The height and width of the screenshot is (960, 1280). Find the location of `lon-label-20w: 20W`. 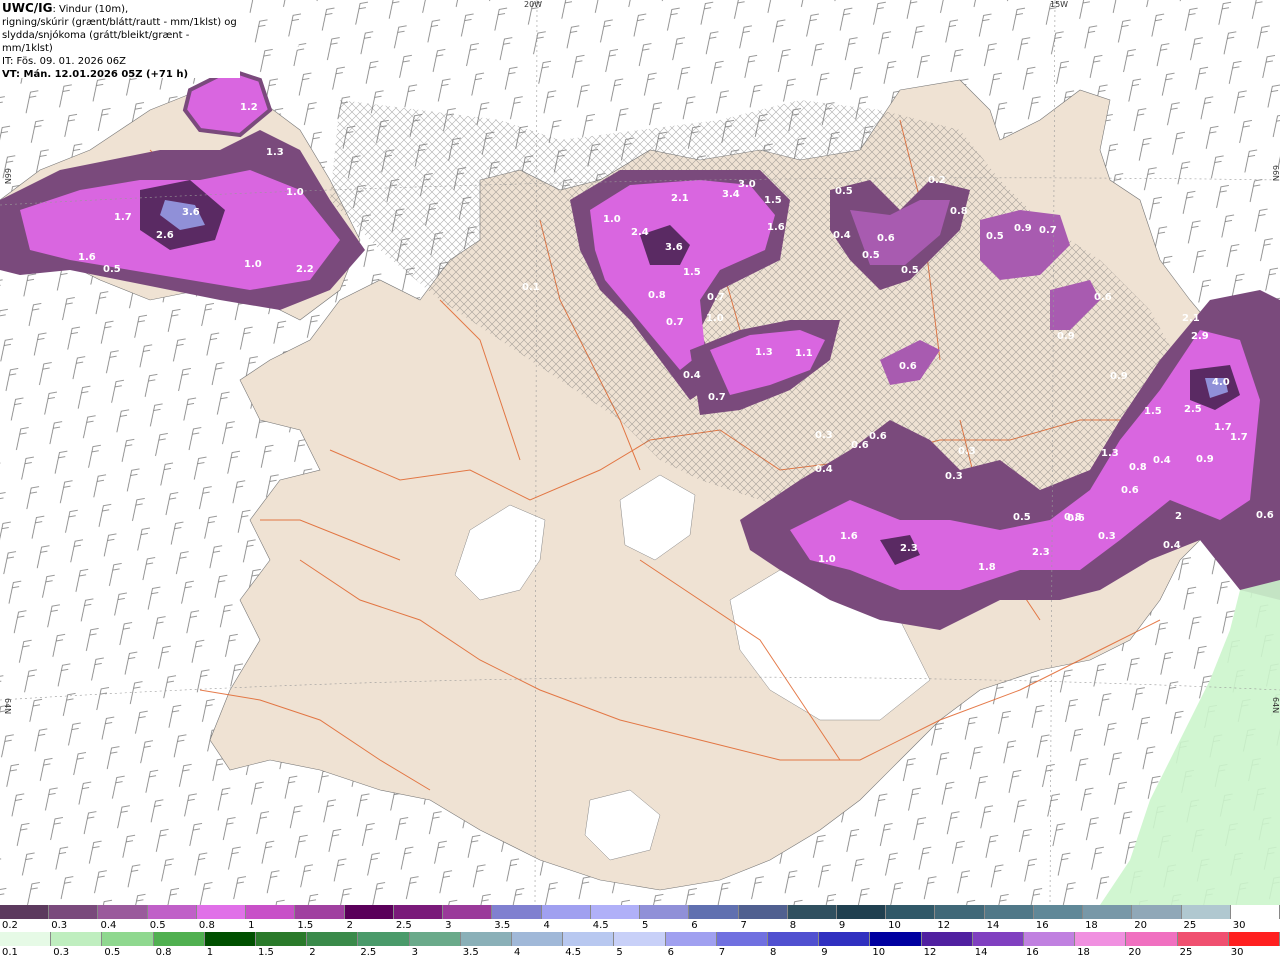

lon-label-20w: 20W is located at coordinates (533, 4).